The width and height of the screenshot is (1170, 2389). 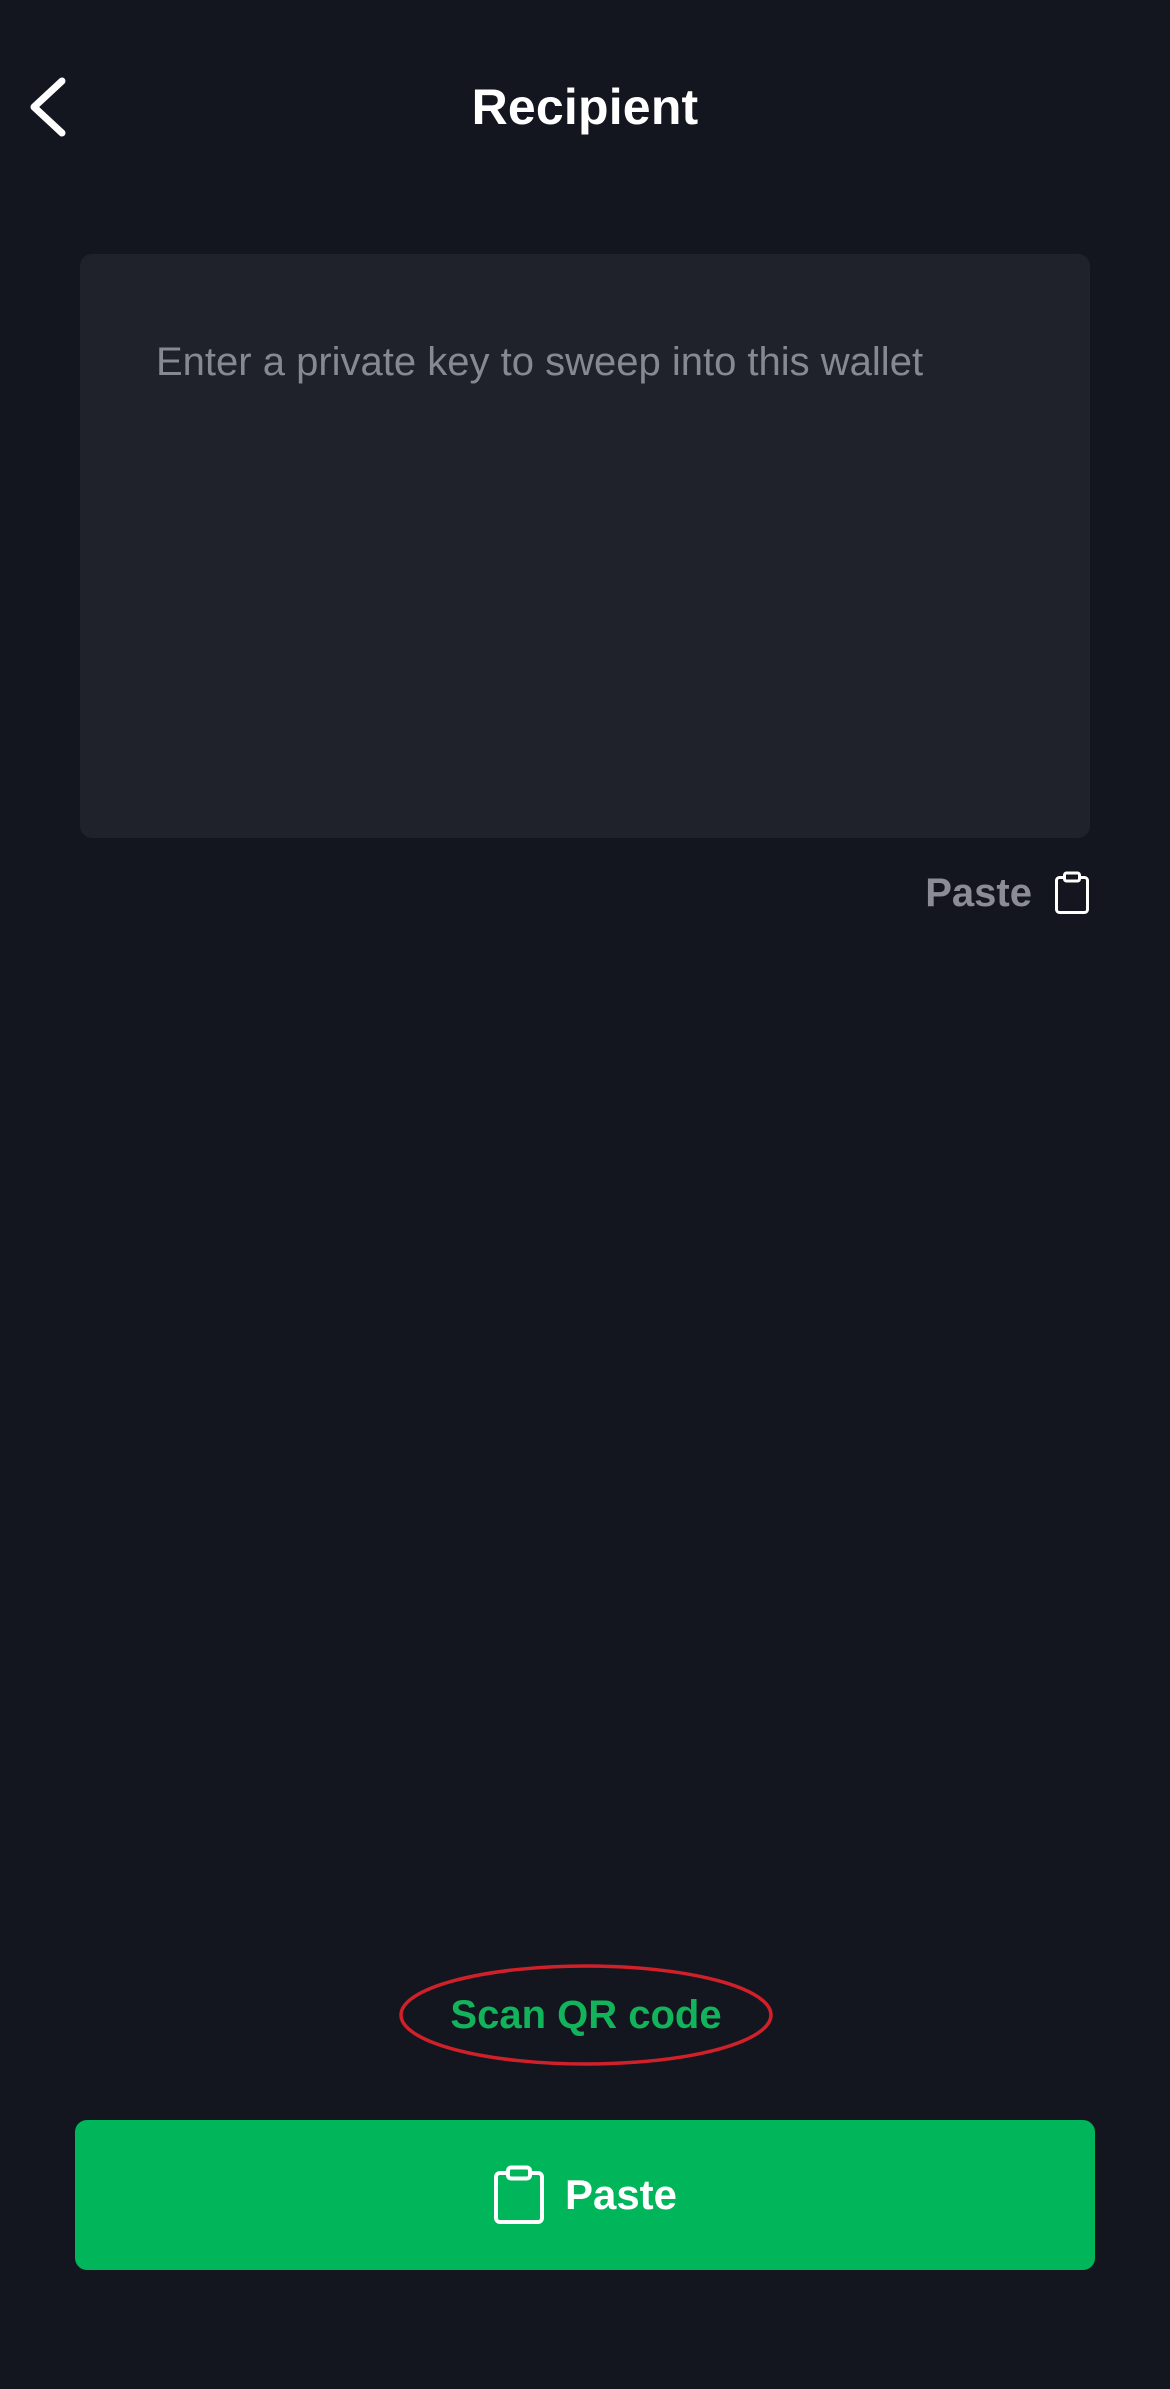 I want to click on paste-button-label: Paste, so click(x=621, y=2194).